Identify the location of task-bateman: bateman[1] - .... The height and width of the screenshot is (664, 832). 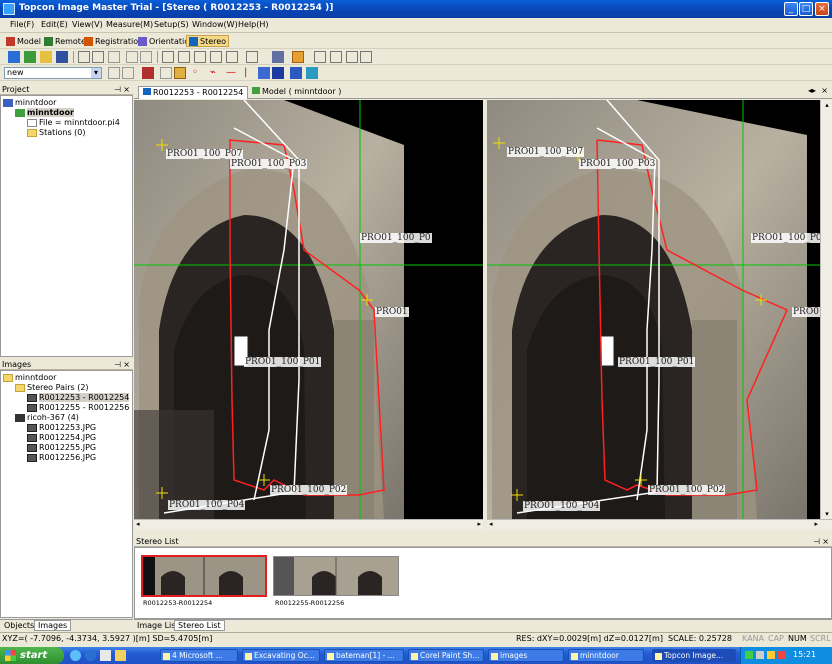
(364, 655).